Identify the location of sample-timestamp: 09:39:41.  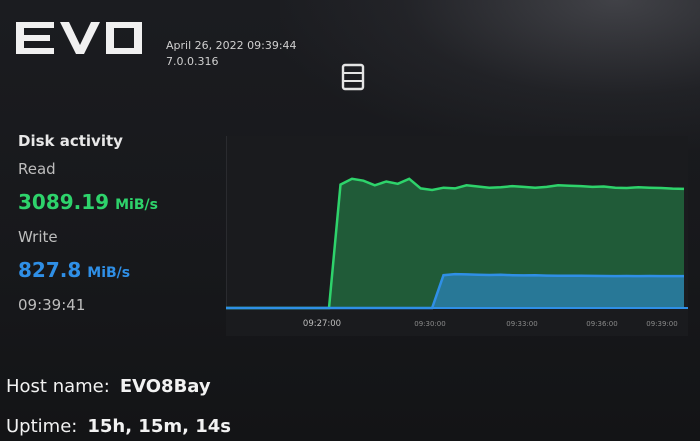
(52, 305).